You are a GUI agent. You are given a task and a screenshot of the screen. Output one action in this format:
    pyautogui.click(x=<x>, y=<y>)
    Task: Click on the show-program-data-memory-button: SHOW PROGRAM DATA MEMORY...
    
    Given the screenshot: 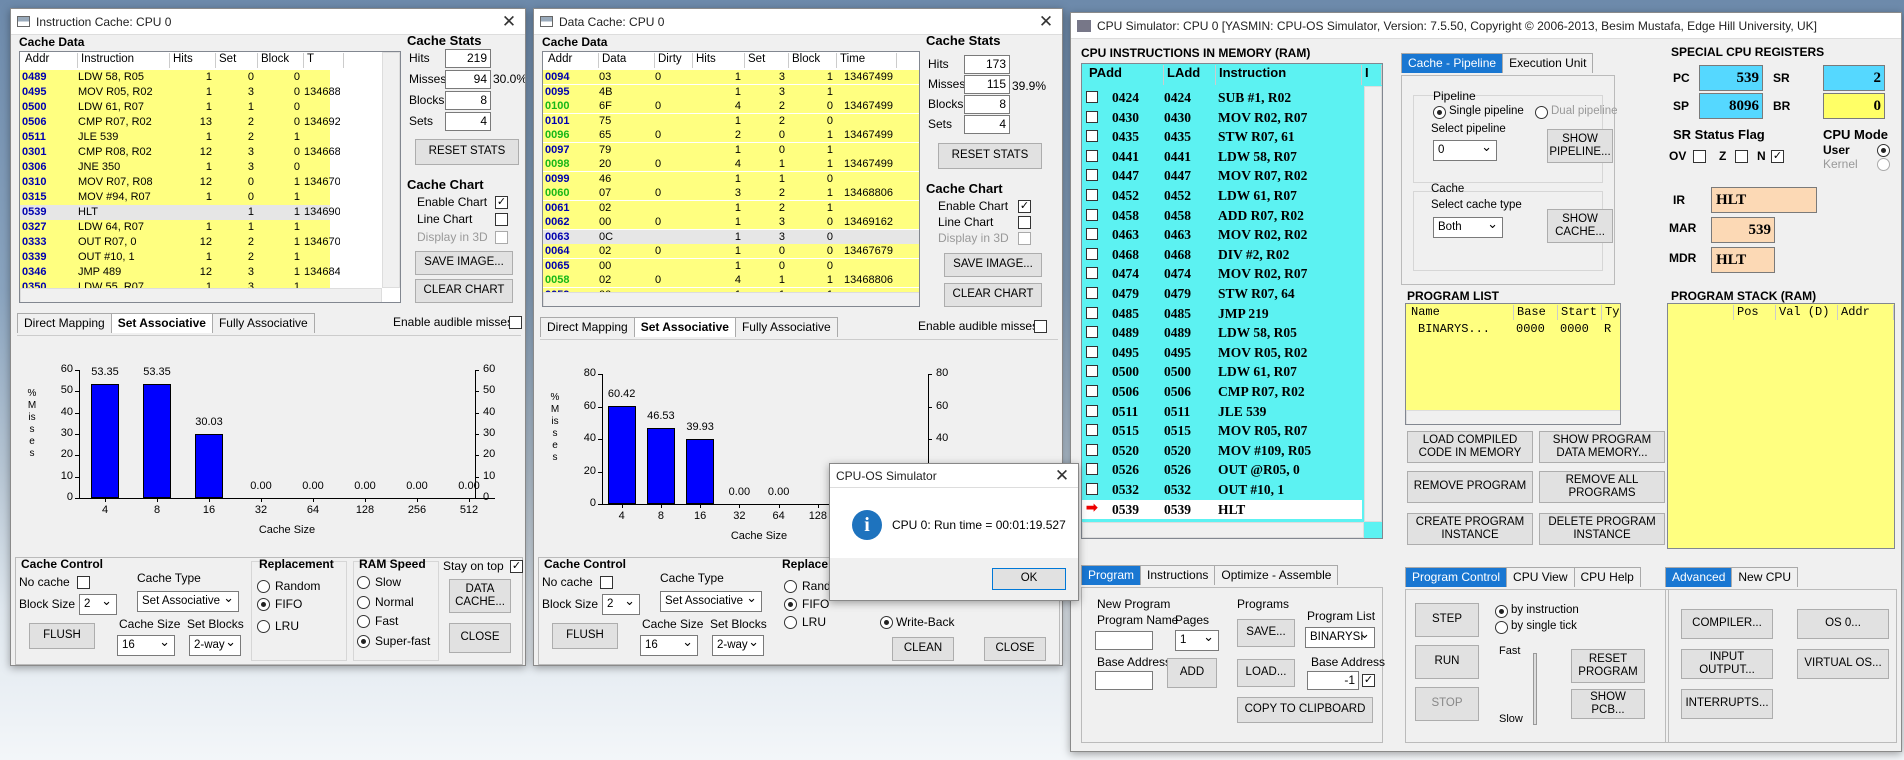 What is the action you would take?
    pyautogui.click(x=1602, y=447)
    